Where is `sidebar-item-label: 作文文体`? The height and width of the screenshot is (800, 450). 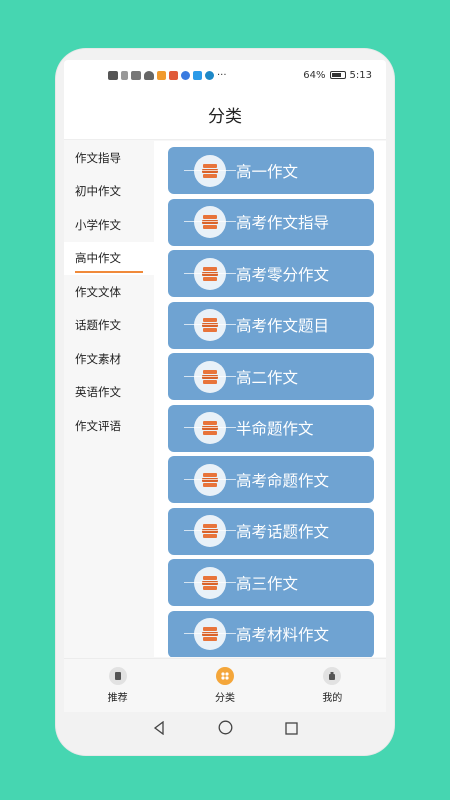
sidebar-item-label: 作文文体 is located at coordinates (98, 291).